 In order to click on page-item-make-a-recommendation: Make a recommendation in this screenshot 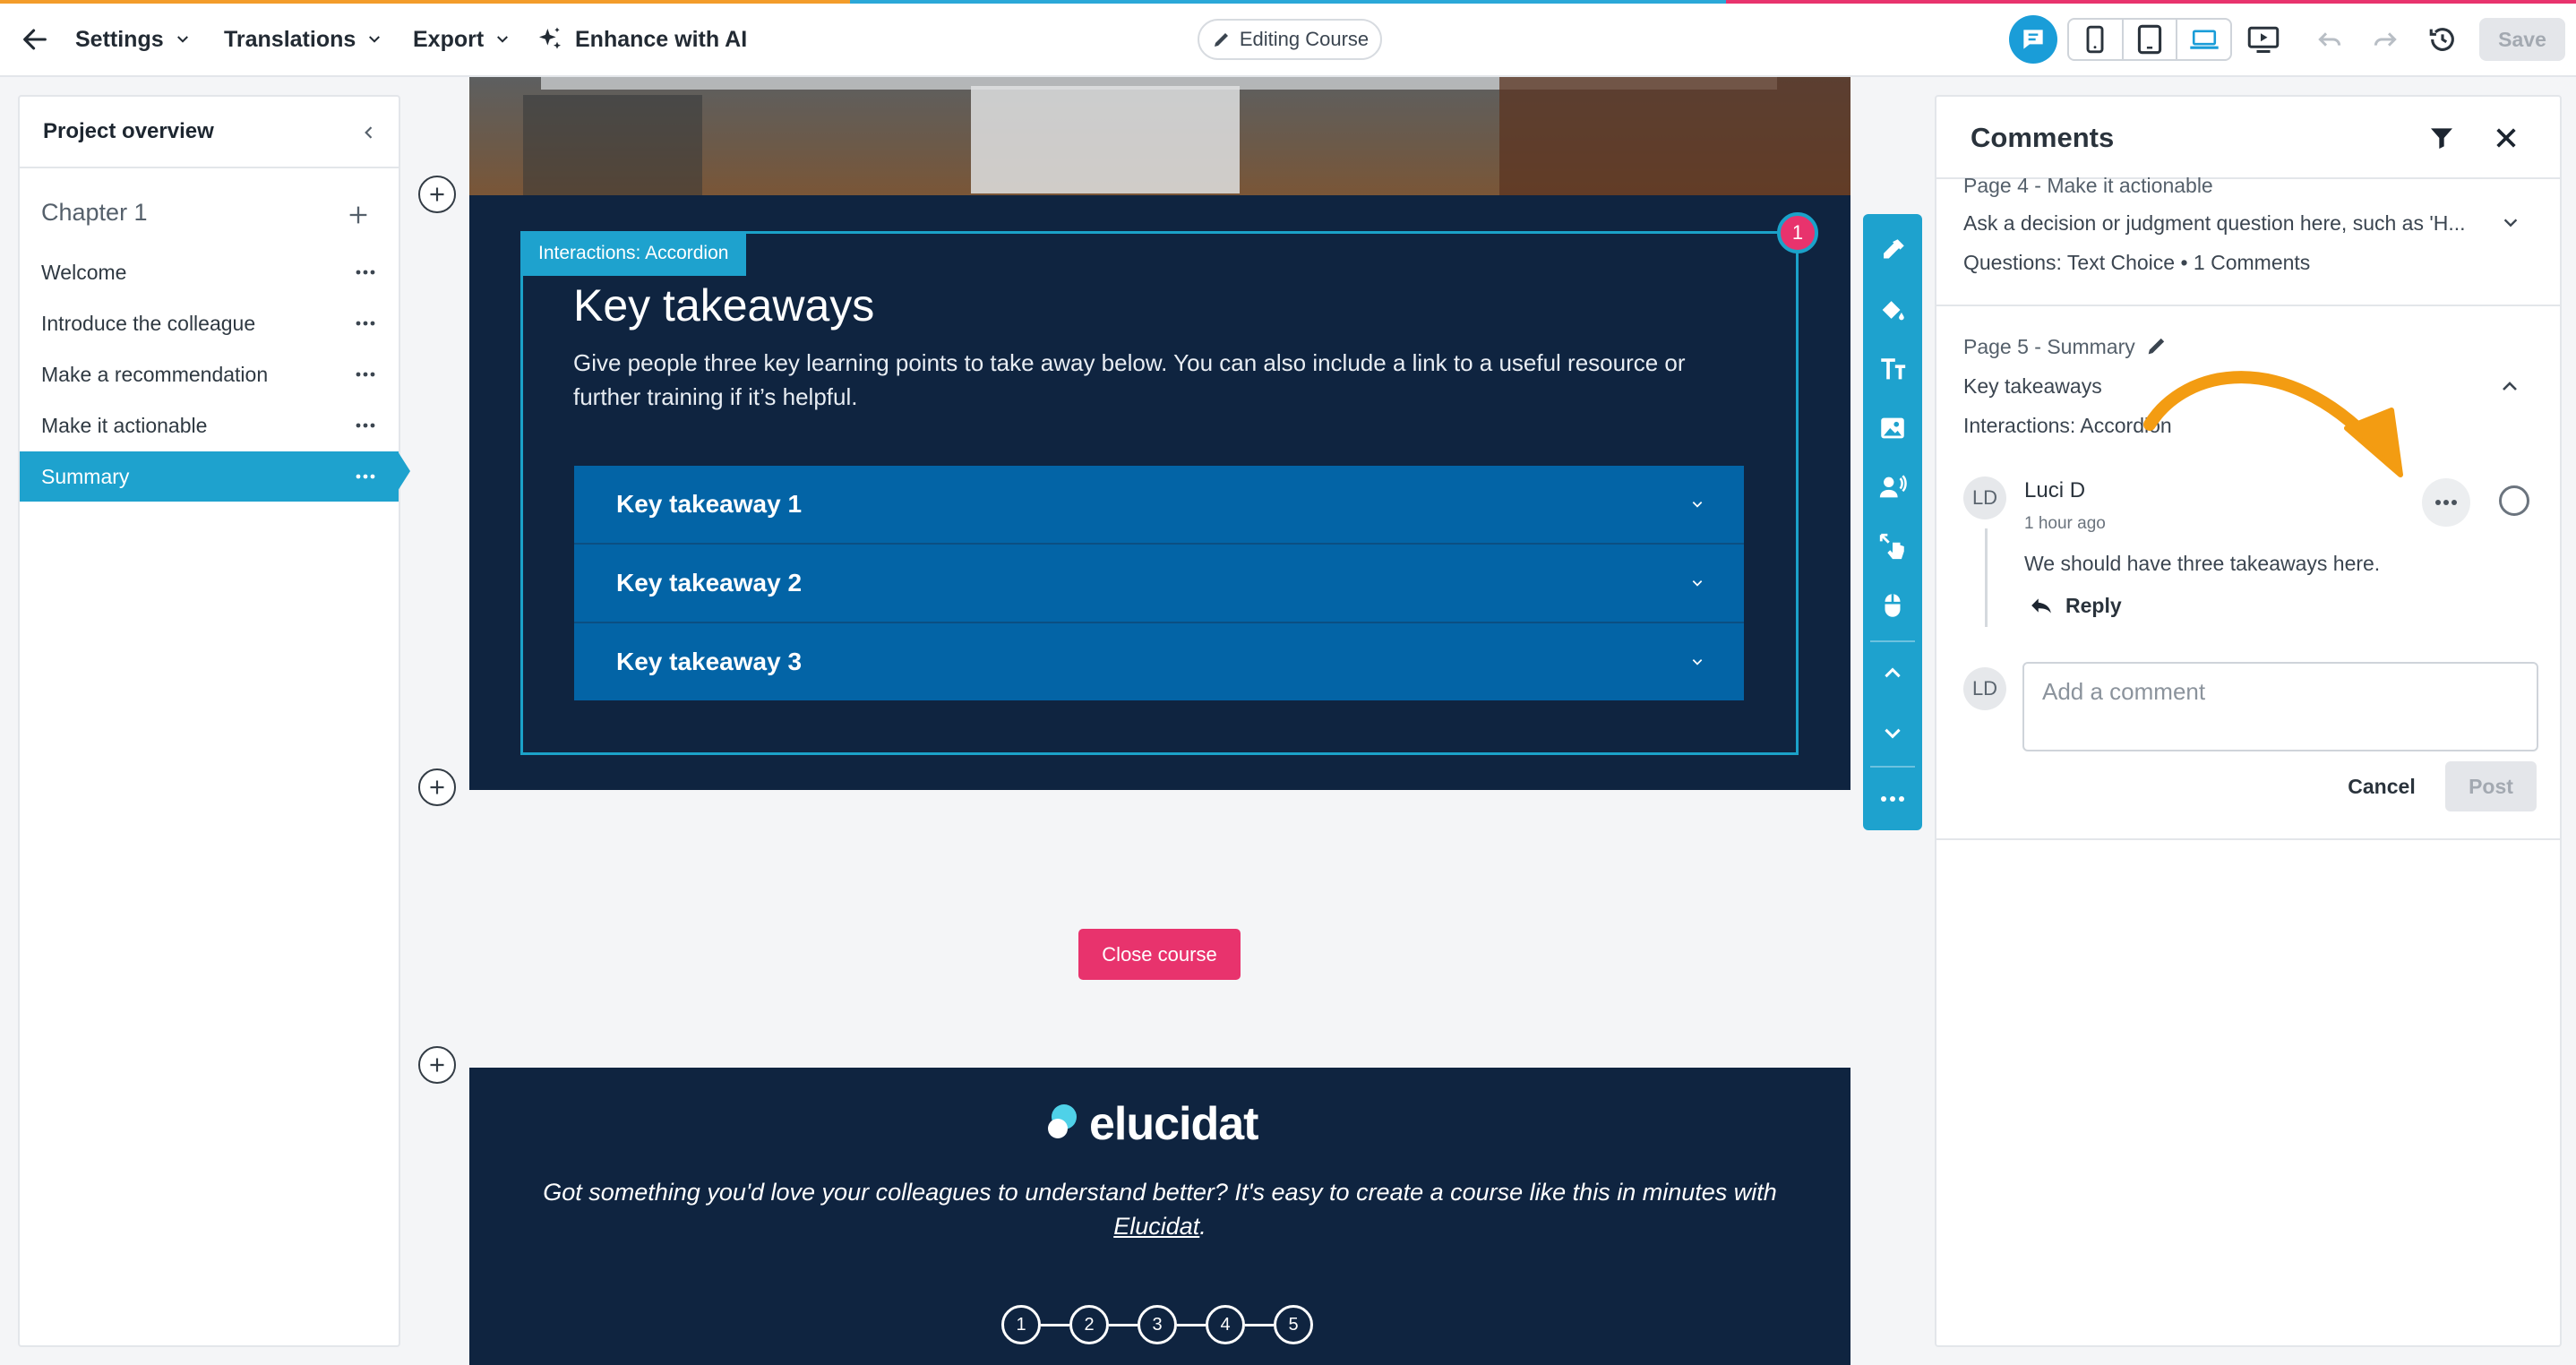, I will do `click(209, 374)`.